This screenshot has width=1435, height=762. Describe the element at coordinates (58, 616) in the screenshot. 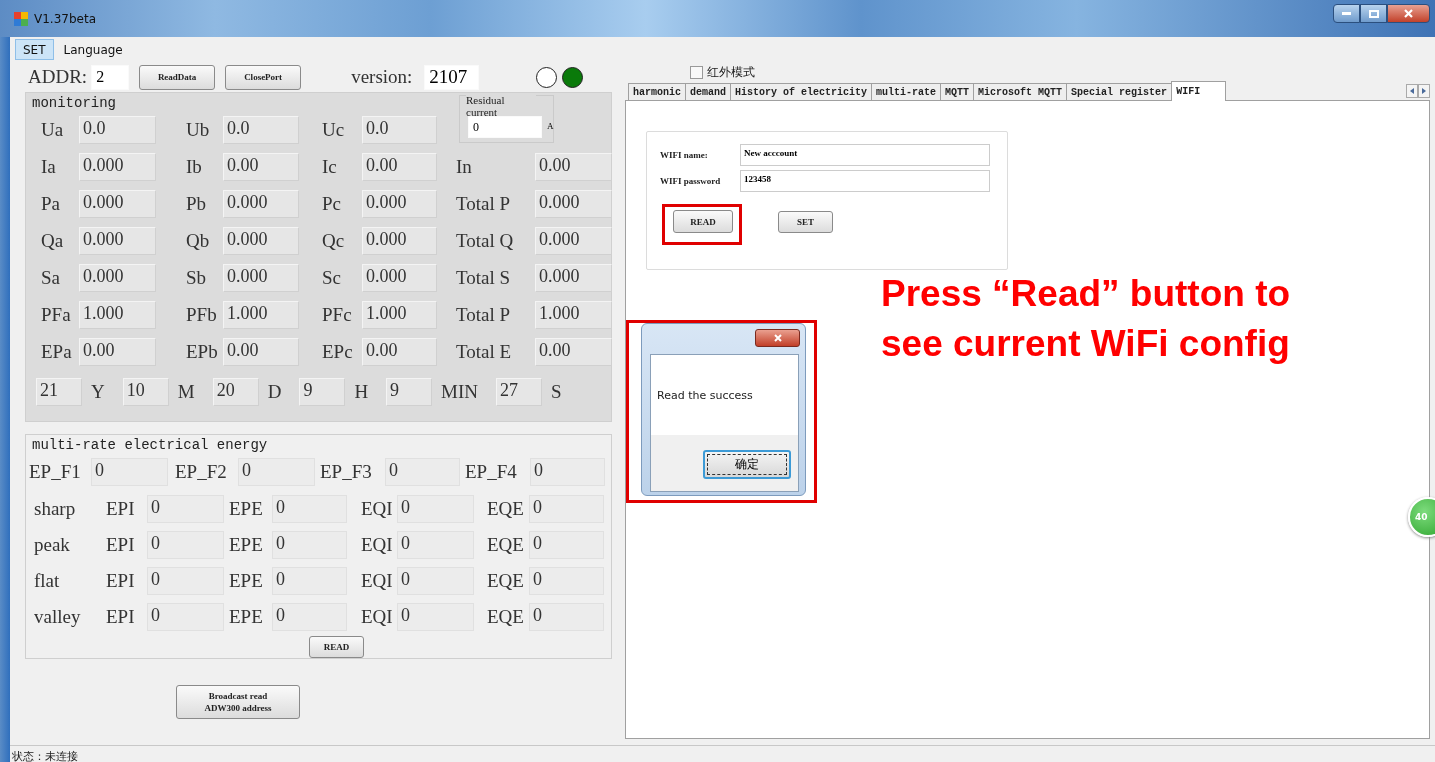

I see `rate-label: valley` at that location.